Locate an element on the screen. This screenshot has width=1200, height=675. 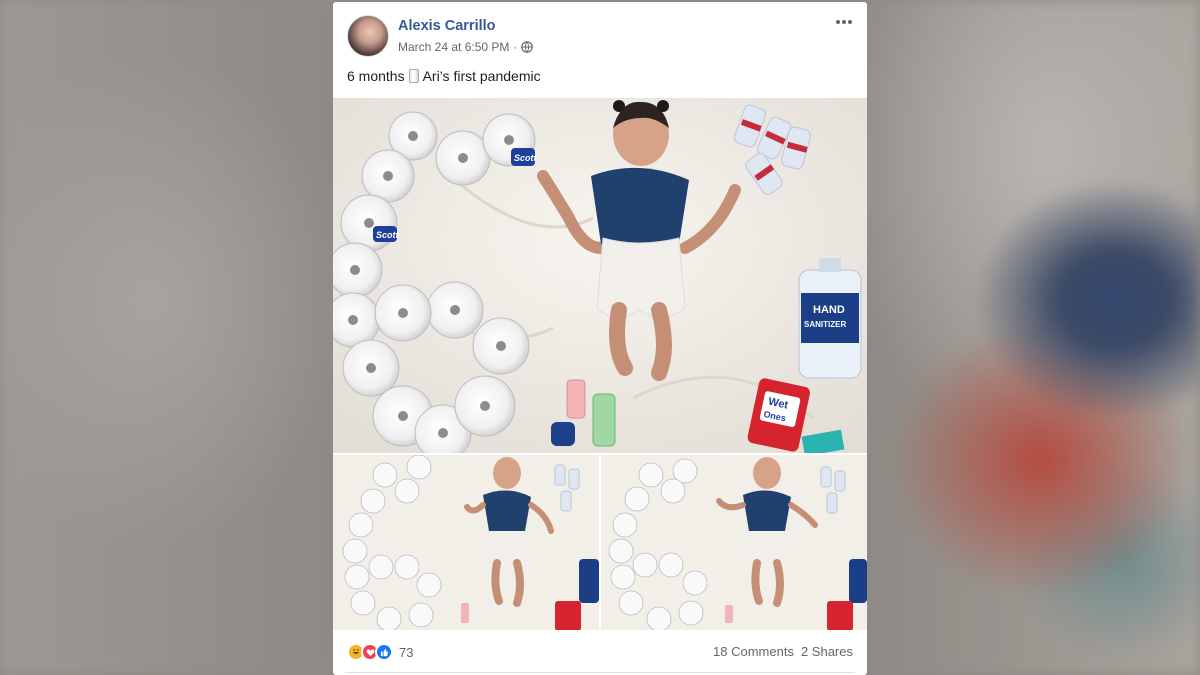
globe-icon is located at coordinates (527, 47).